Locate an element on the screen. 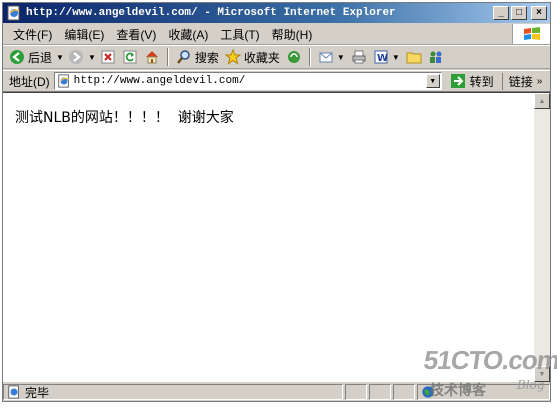 The height and width of the screenshot is (409, 557). address-dropdown-icon: ▼ is located at coordinates (432, 81).